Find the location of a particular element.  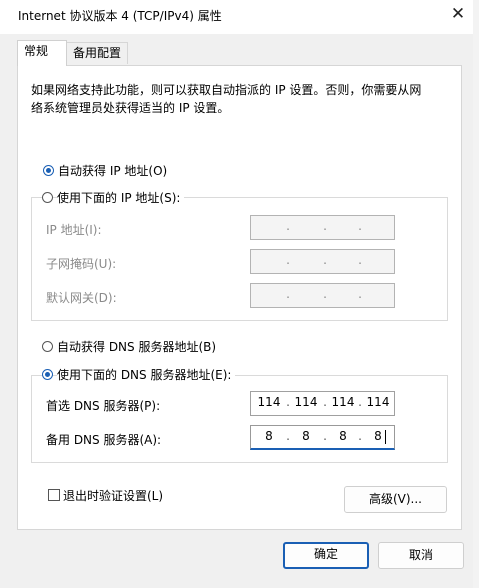

tab-alternate-config: 备用配置 is located at coordinates (97, 53).